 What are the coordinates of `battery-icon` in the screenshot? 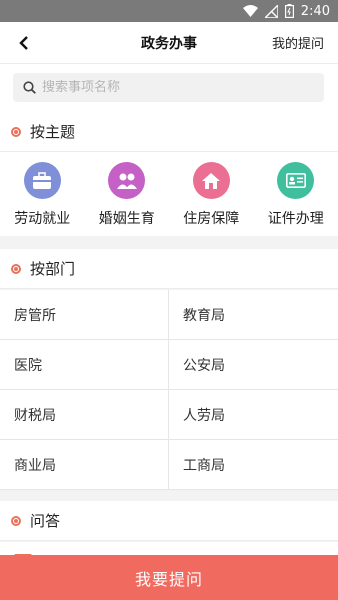 It's located at (289, 11).